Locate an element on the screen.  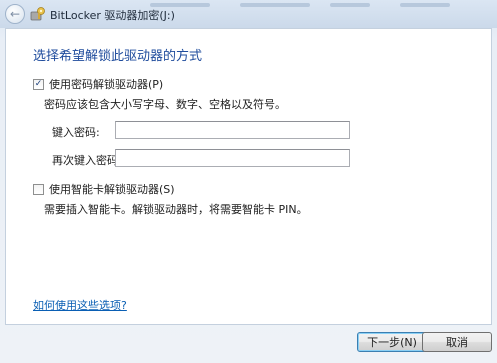
back-arrow-icon: ← is located at coordinates (15, 14).